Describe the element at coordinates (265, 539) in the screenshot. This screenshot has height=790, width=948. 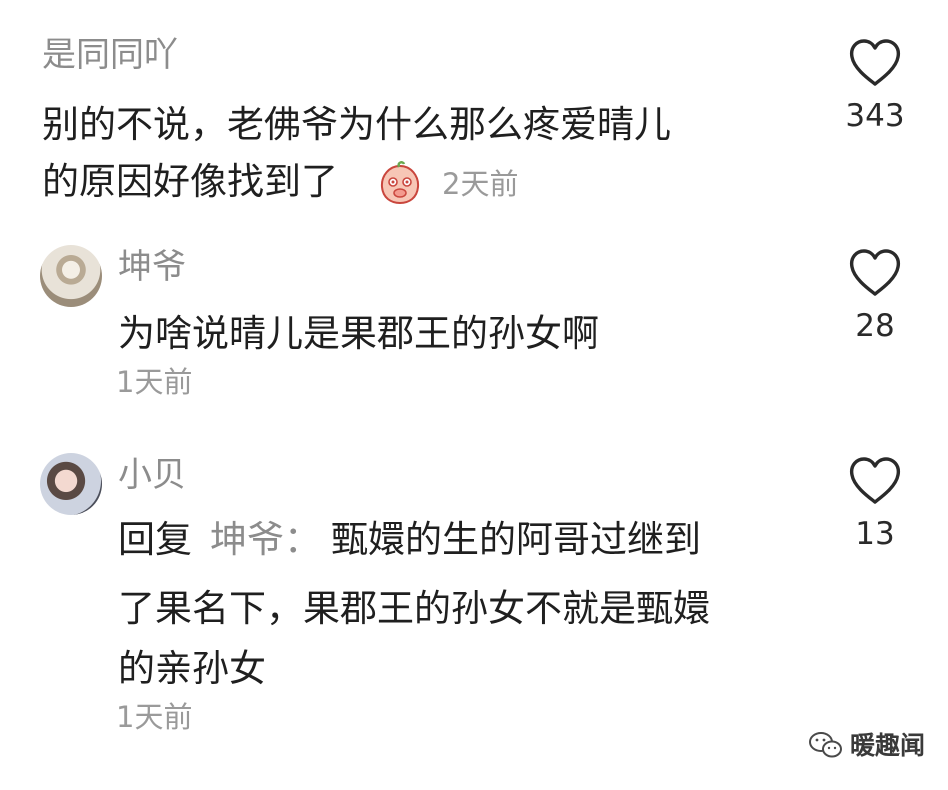
I see `reply-to-username: 坤爷：` at that location.